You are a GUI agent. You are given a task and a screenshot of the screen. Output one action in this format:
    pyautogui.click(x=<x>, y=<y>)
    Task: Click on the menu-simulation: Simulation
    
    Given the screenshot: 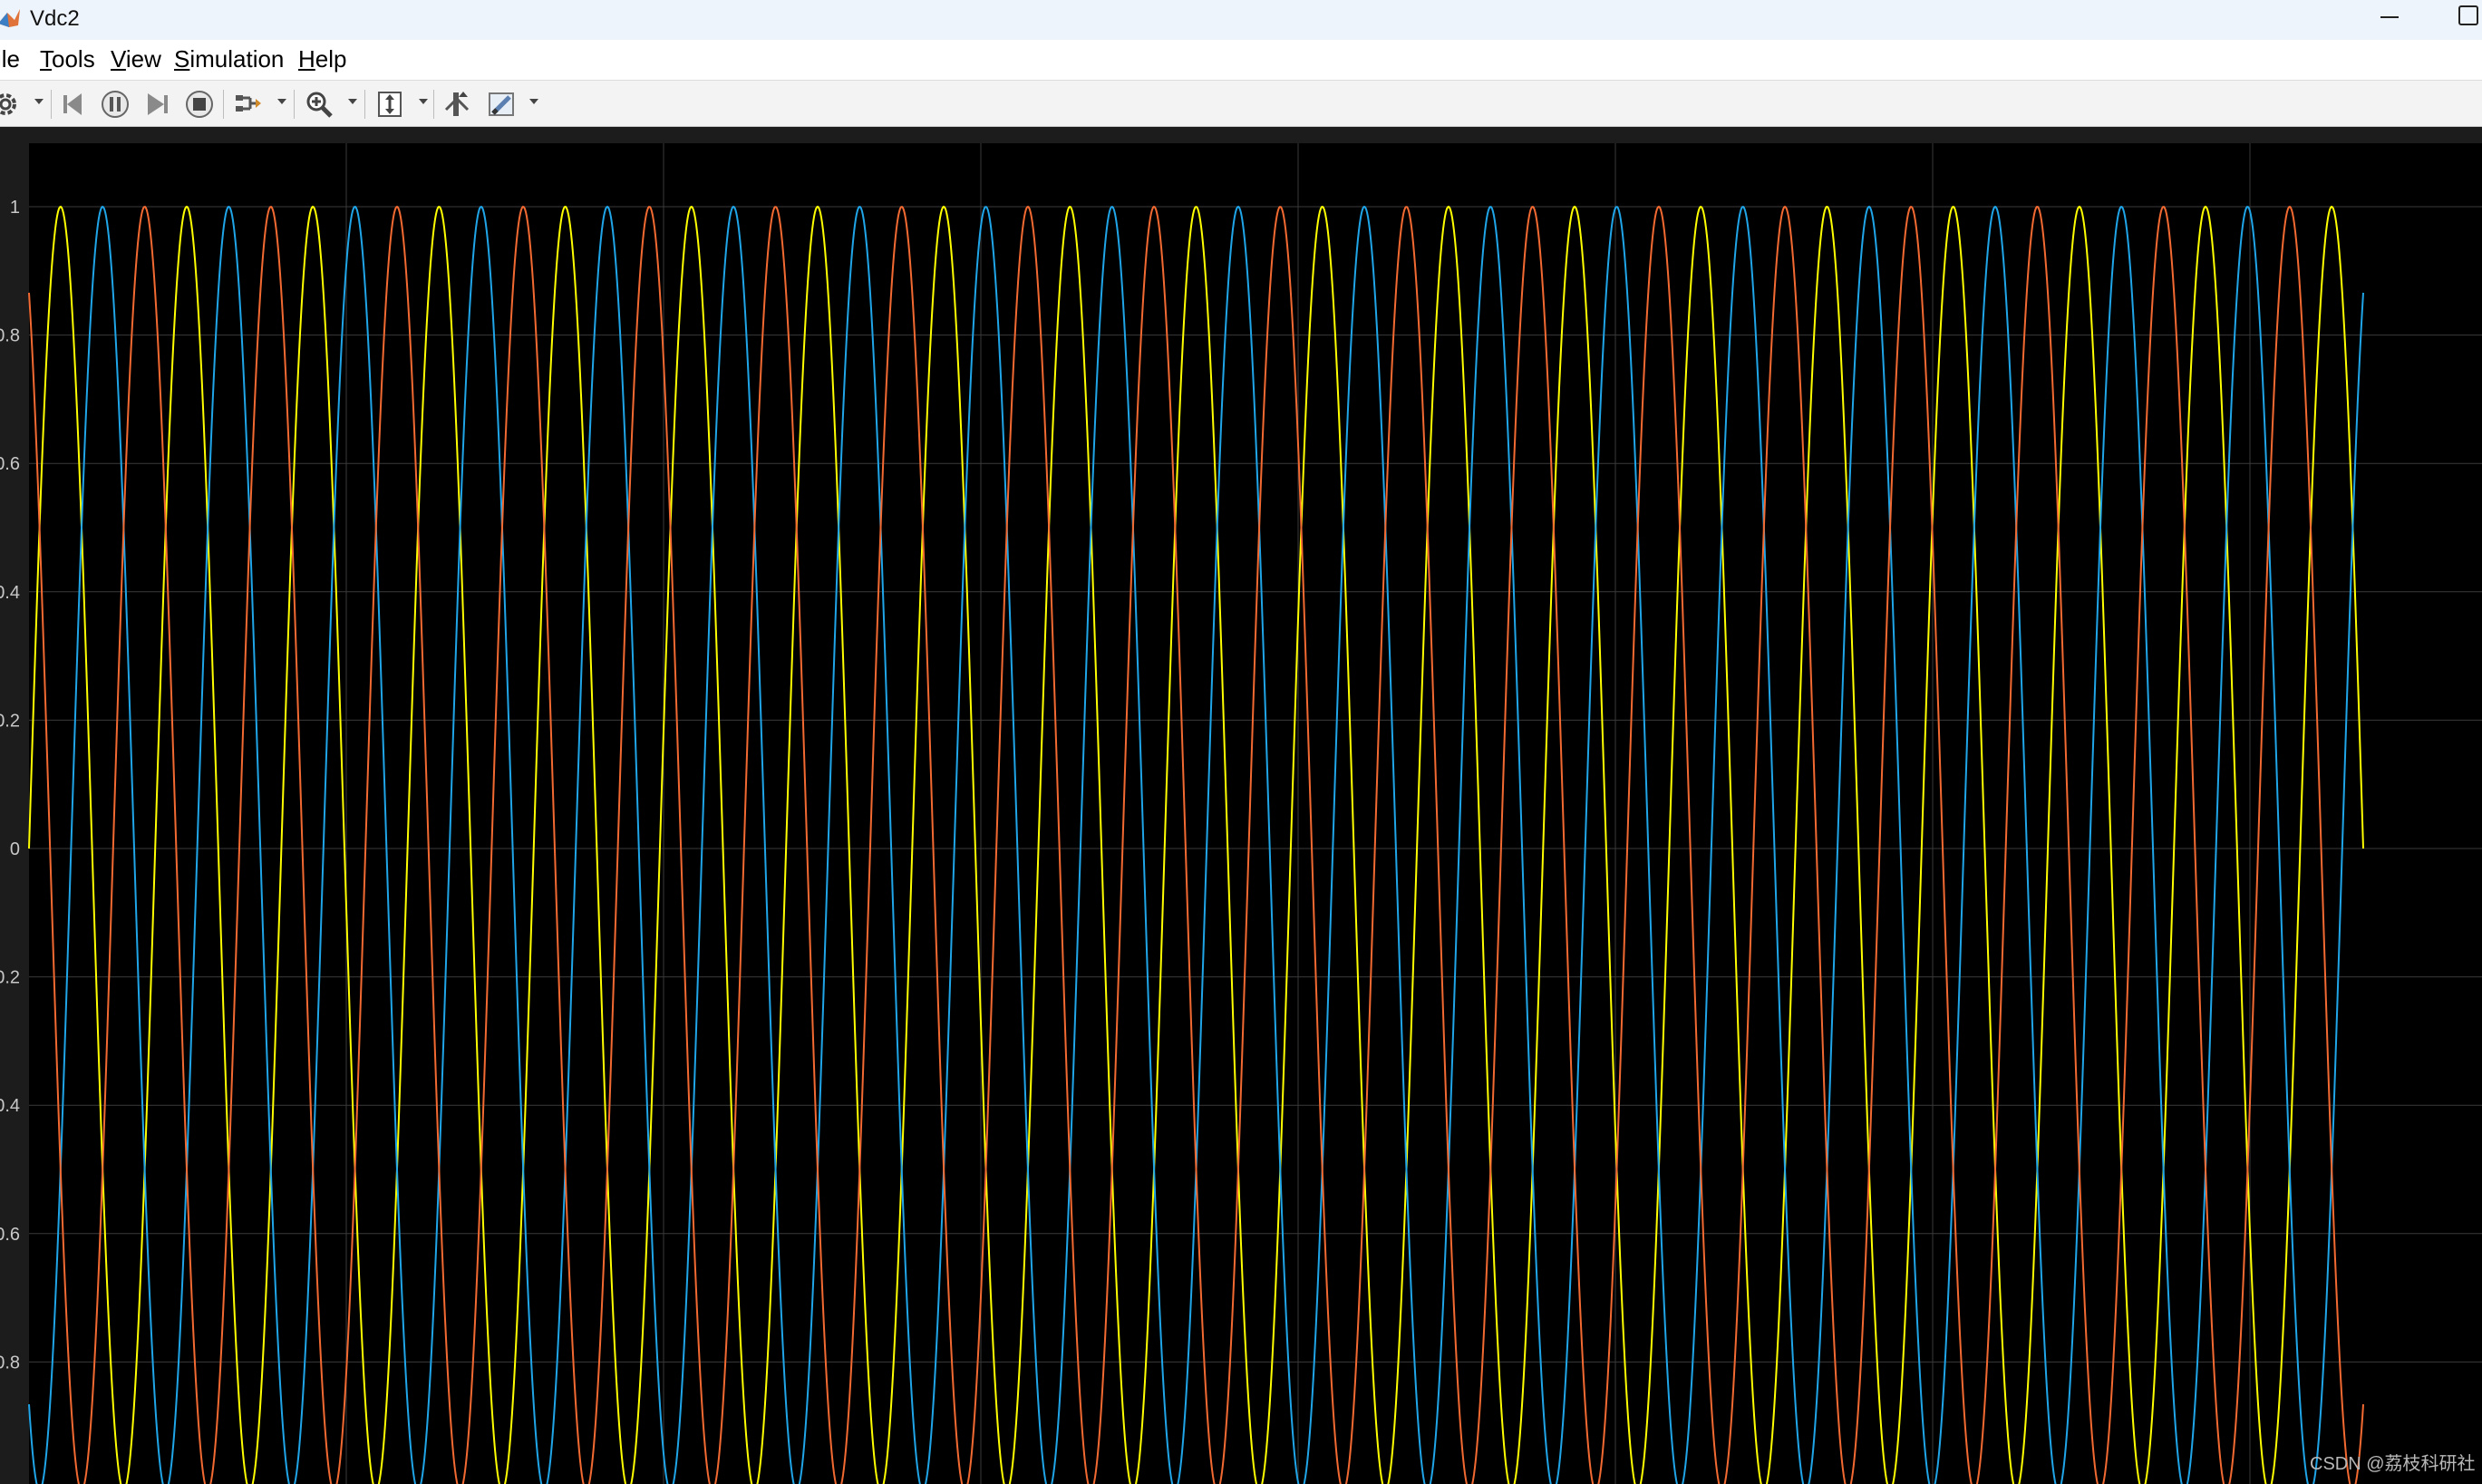 What is the action you would take?
    pyautogui.click(x=229, y=59)
    